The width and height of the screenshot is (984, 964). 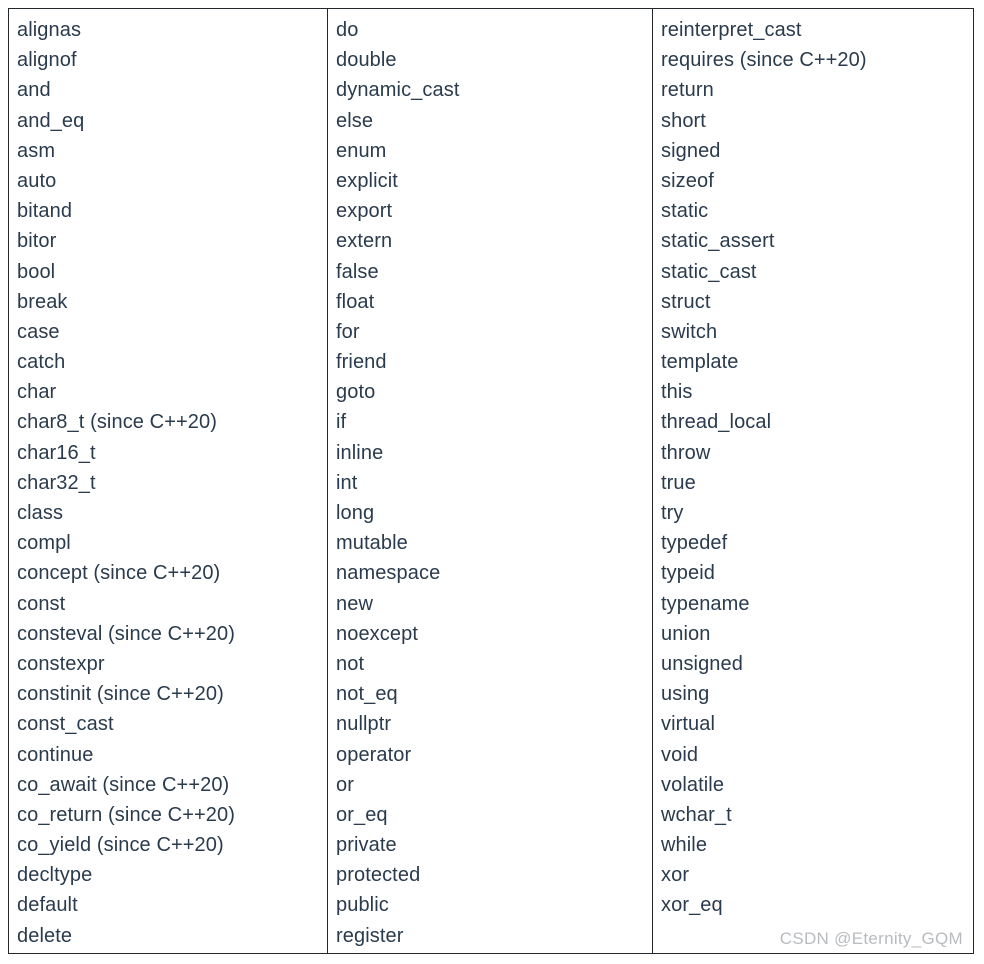 I want to click on keyword-item: typeid, so click(x=688, y=573).